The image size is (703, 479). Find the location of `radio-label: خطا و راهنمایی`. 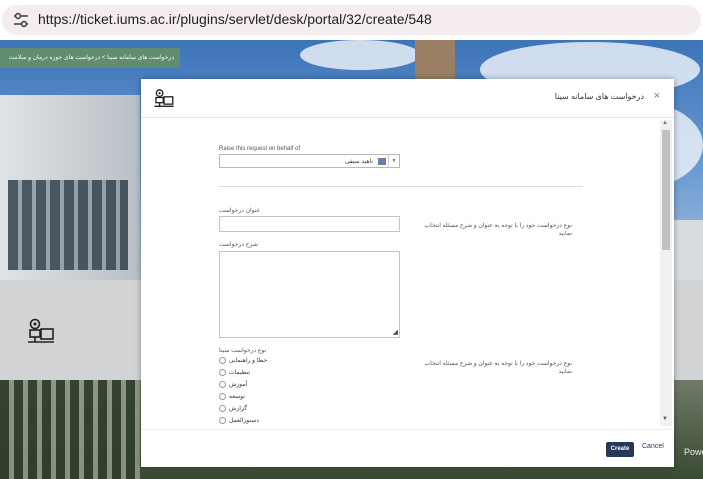

radio-label: خطا و راهنمایی is located at coordinates (248, 361).